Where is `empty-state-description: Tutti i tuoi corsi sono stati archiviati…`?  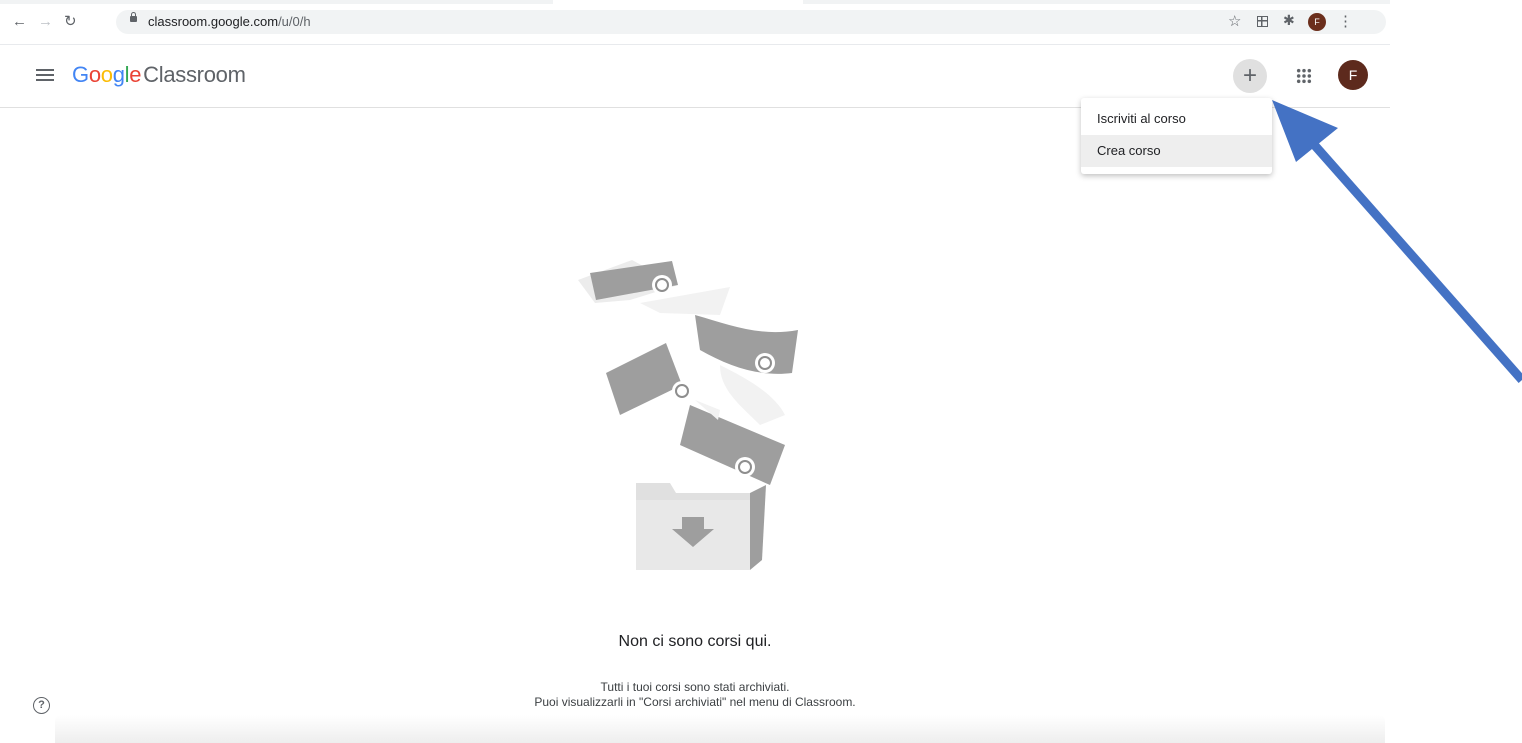 empty-state-description: Tutti i tuoi corsi sono stati archiviati… is located at coordinates (695, 695).